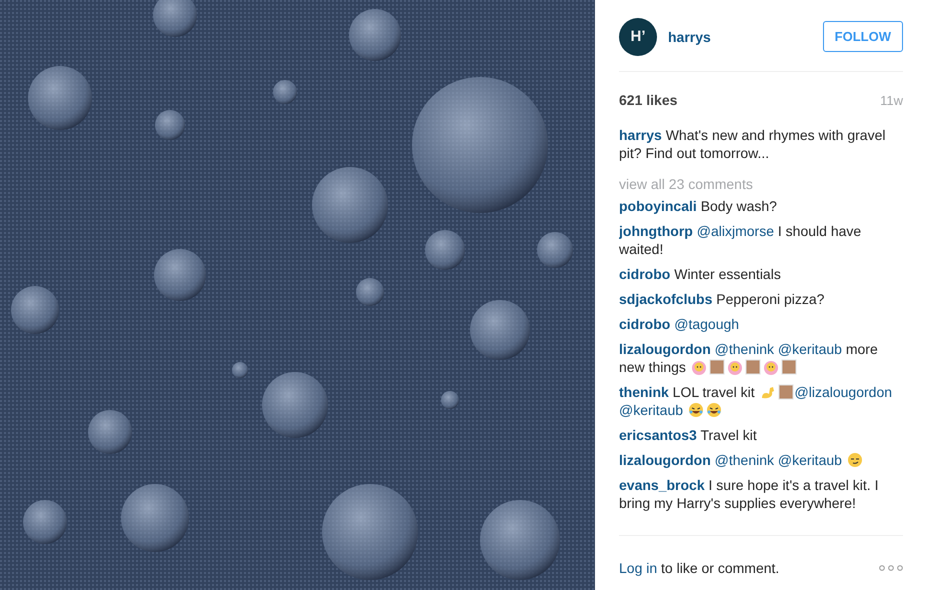 This screenshot has width=925, height=590. I want to click on more-options-icon, so click(891, 568).